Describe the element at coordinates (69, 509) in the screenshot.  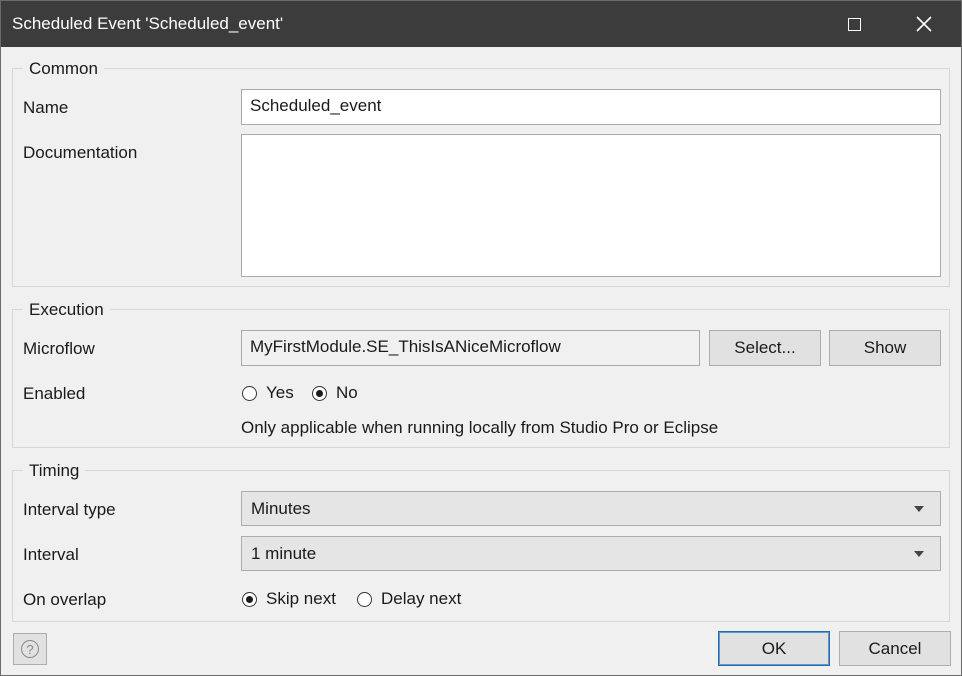
I see `interval-type-label: Interval type` at that location.